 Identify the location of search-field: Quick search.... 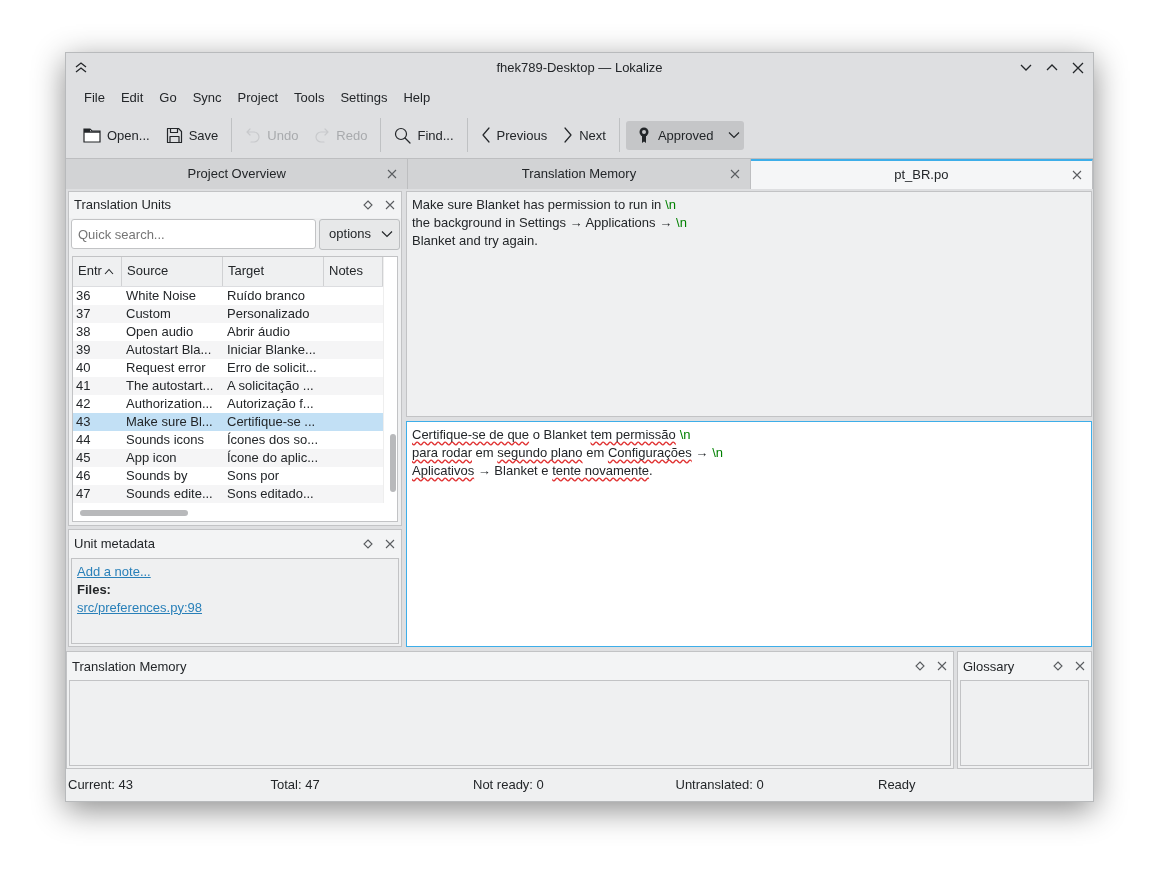
(194, 234).